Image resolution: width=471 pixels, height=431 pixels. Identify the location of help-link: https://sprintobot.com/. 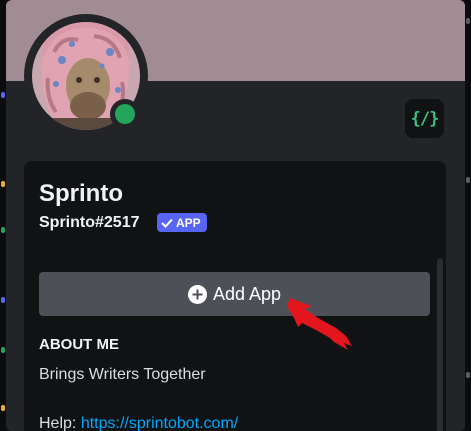
(159, 423).